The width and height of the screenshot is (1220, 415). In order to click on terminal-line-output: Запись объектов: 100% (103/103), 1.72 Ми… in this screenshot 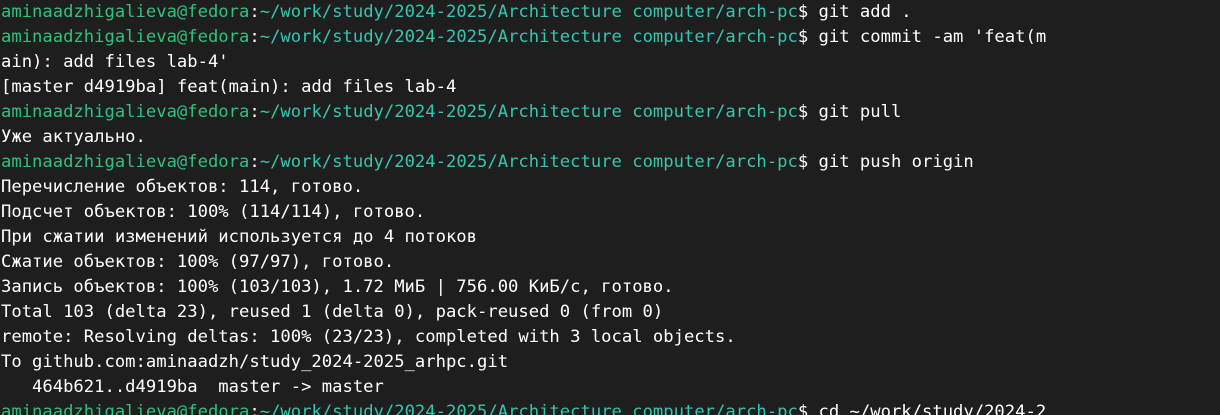, I will do `click(337, 287)`.